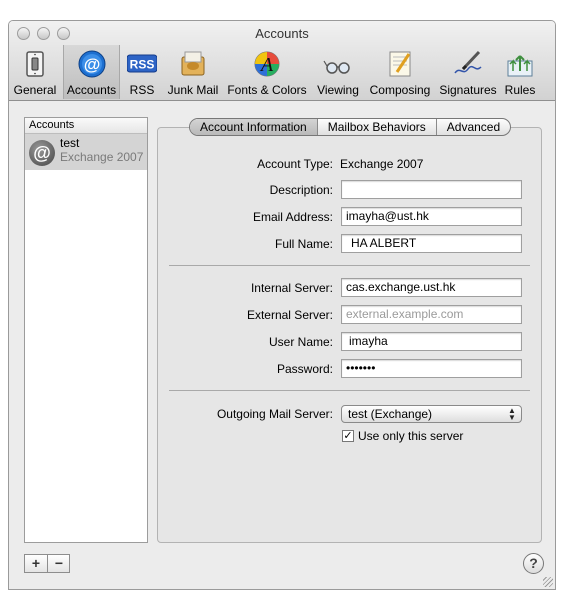  Describe the element at coordinates (472, 127) in the screenshot. I see `tab-advanced: Advanced` at that location.